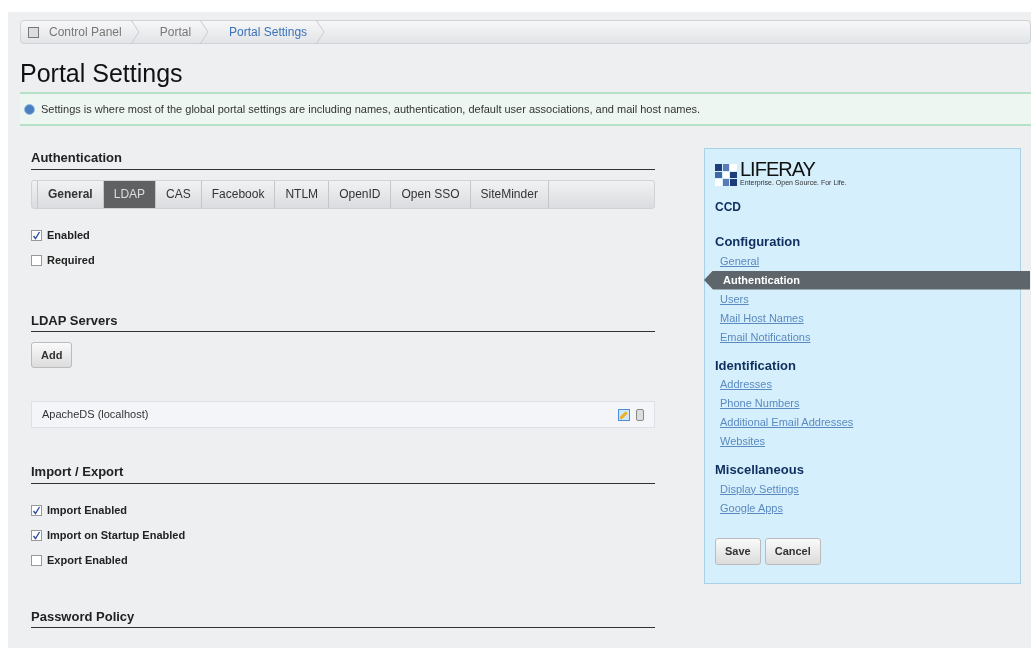 This screenshot has height=648, width=1031. Describe the element at coordinates (33, 32) in the screenshot. I see `home-icon` at that location.